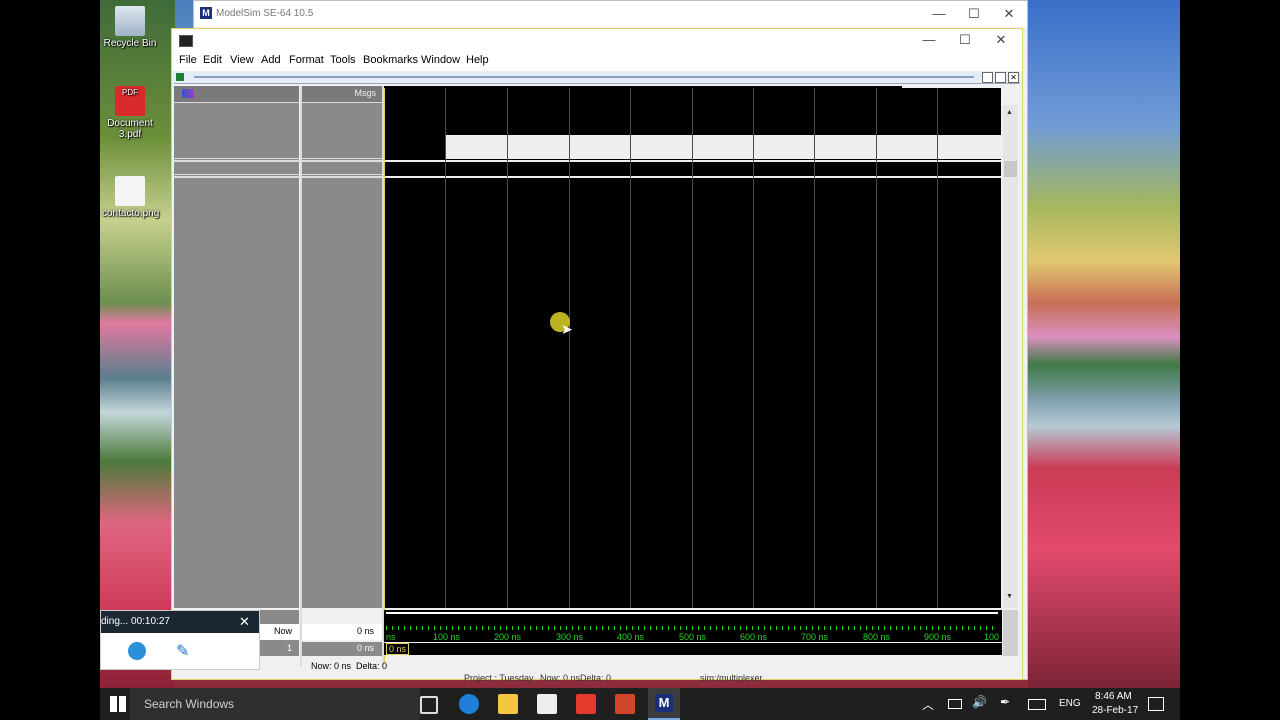 This screenshot has width=1280, height=720. I want to click on wave-minimize-button: —, so click(929, 40).